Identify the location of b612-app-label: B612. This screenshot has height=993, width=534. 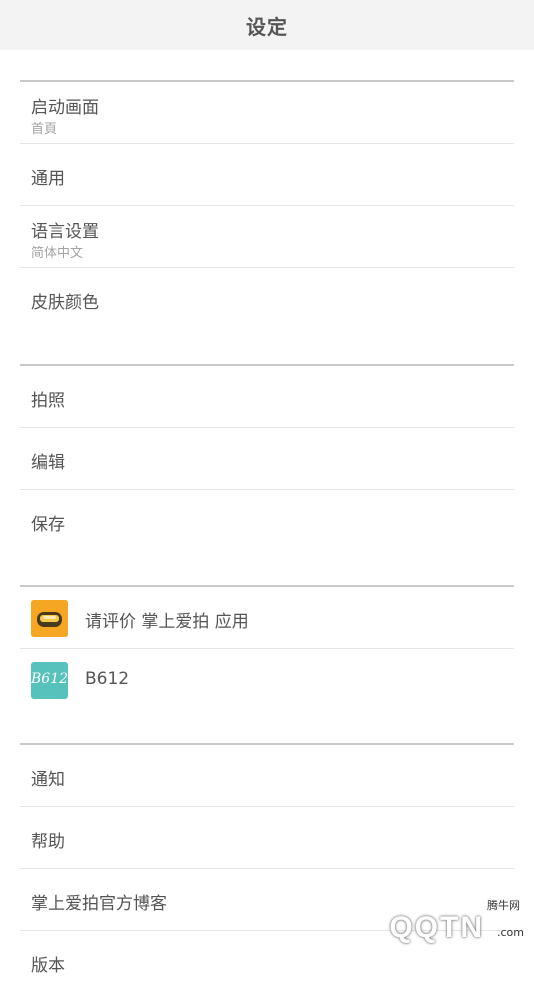
(107, 679).